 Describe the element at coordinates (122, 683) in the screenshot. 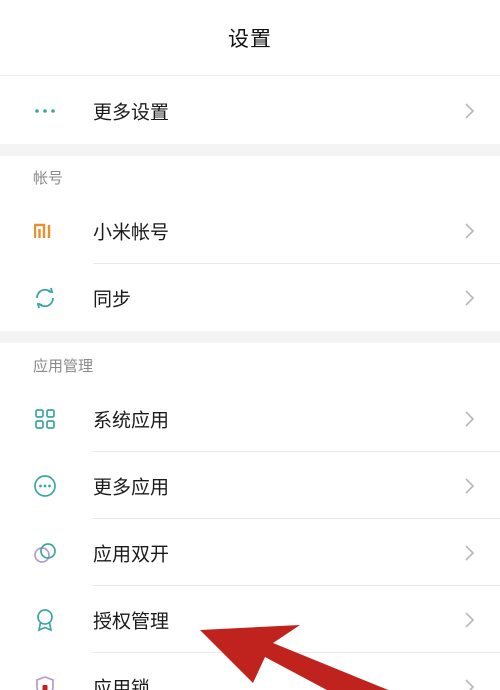

I see `row-label: 应用锁` at that location.